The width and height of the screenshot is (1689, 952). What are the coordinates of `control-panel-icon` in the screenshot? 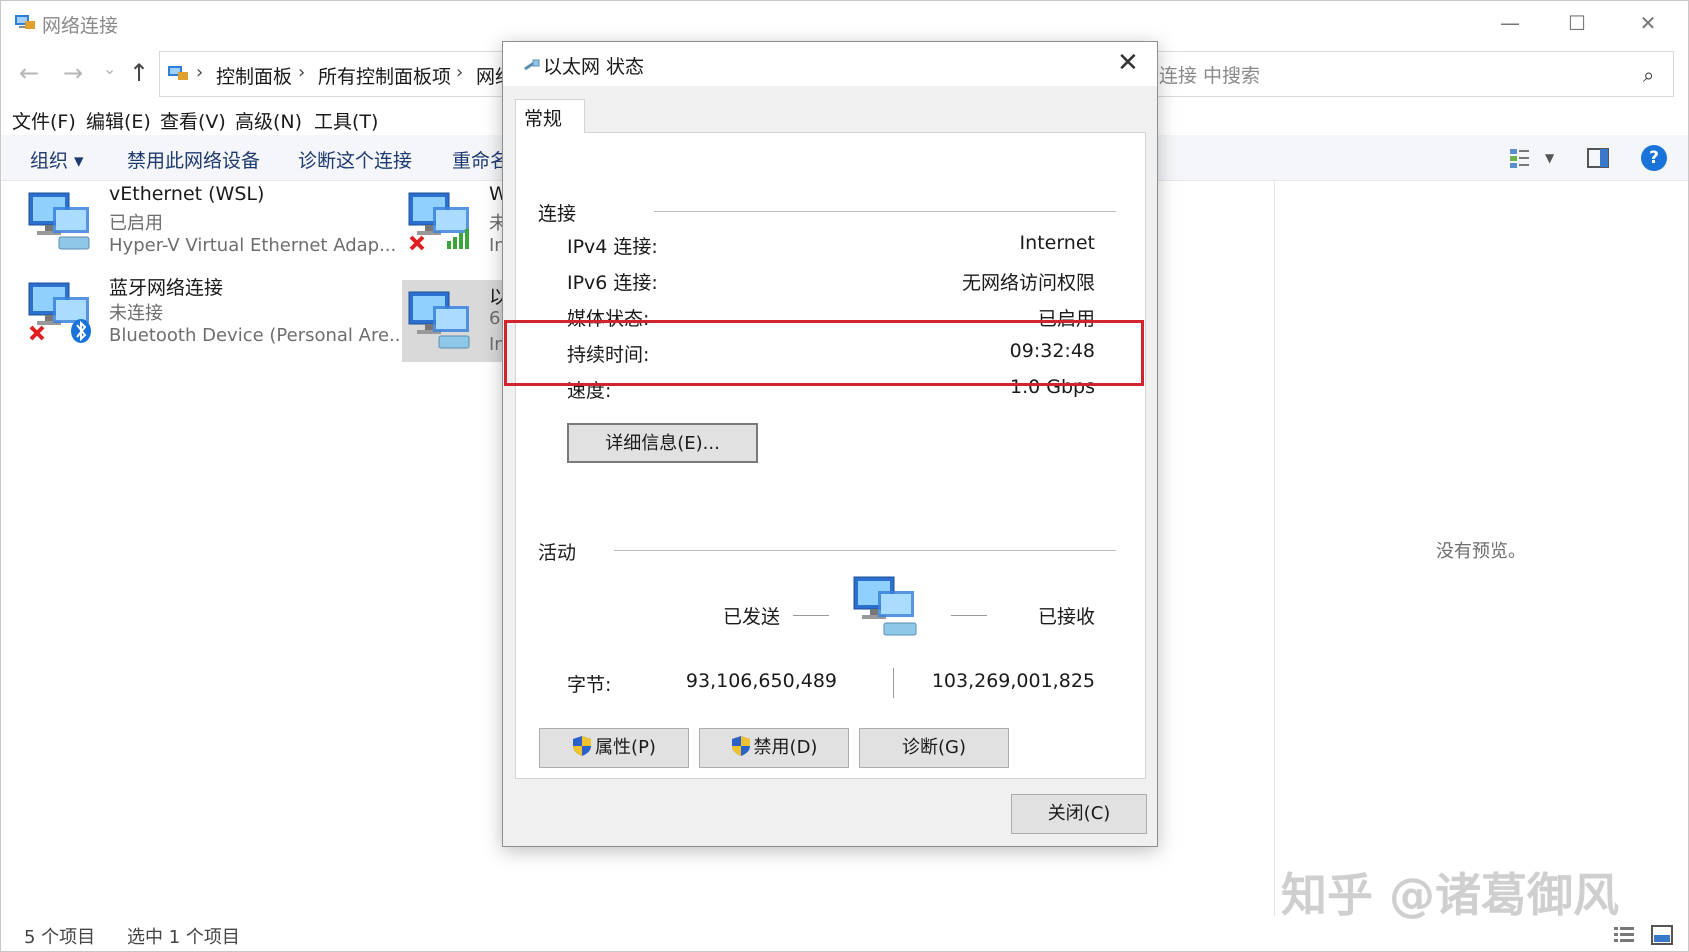 It's located at (178, 73).